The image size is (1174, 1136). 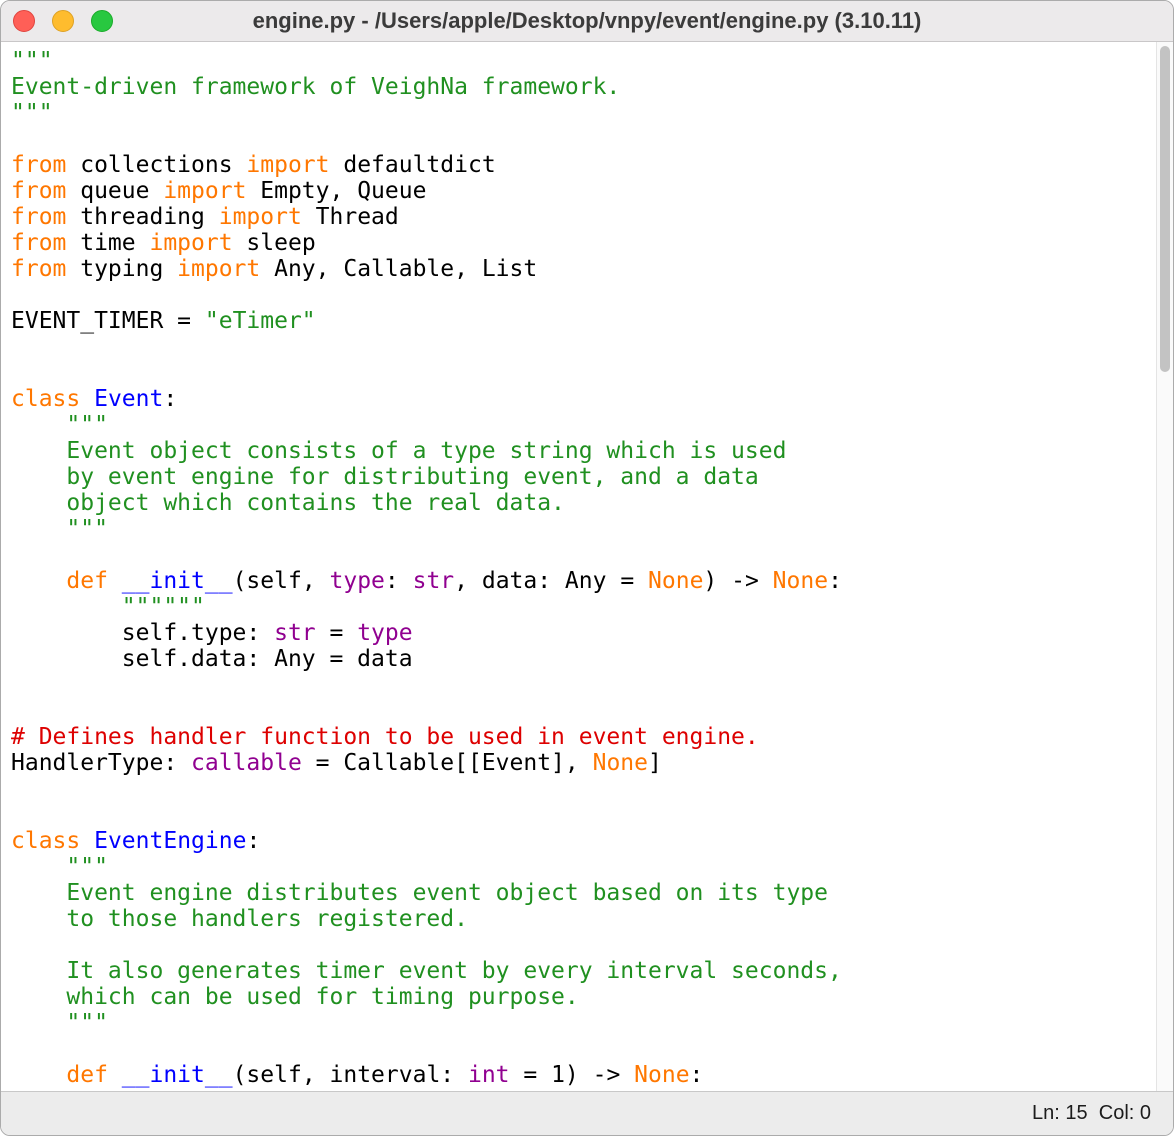 What do you see at coordinates (315, 503) in the screenshot?
I see `code-token: object which contains the real data.` at bounding box center [315, 503].